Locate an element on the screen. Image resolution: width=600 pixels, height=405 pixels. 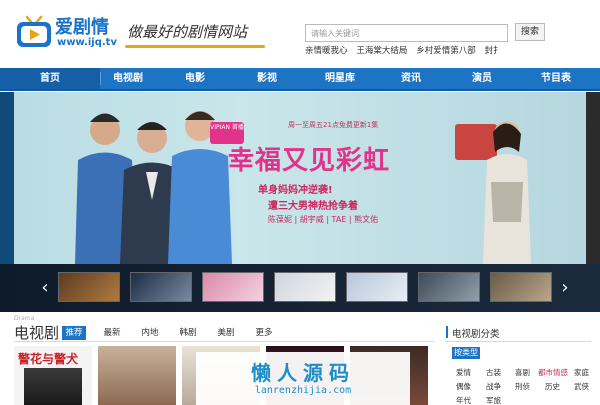
genre-link: 军旅 is located at coordinates (493, 400).